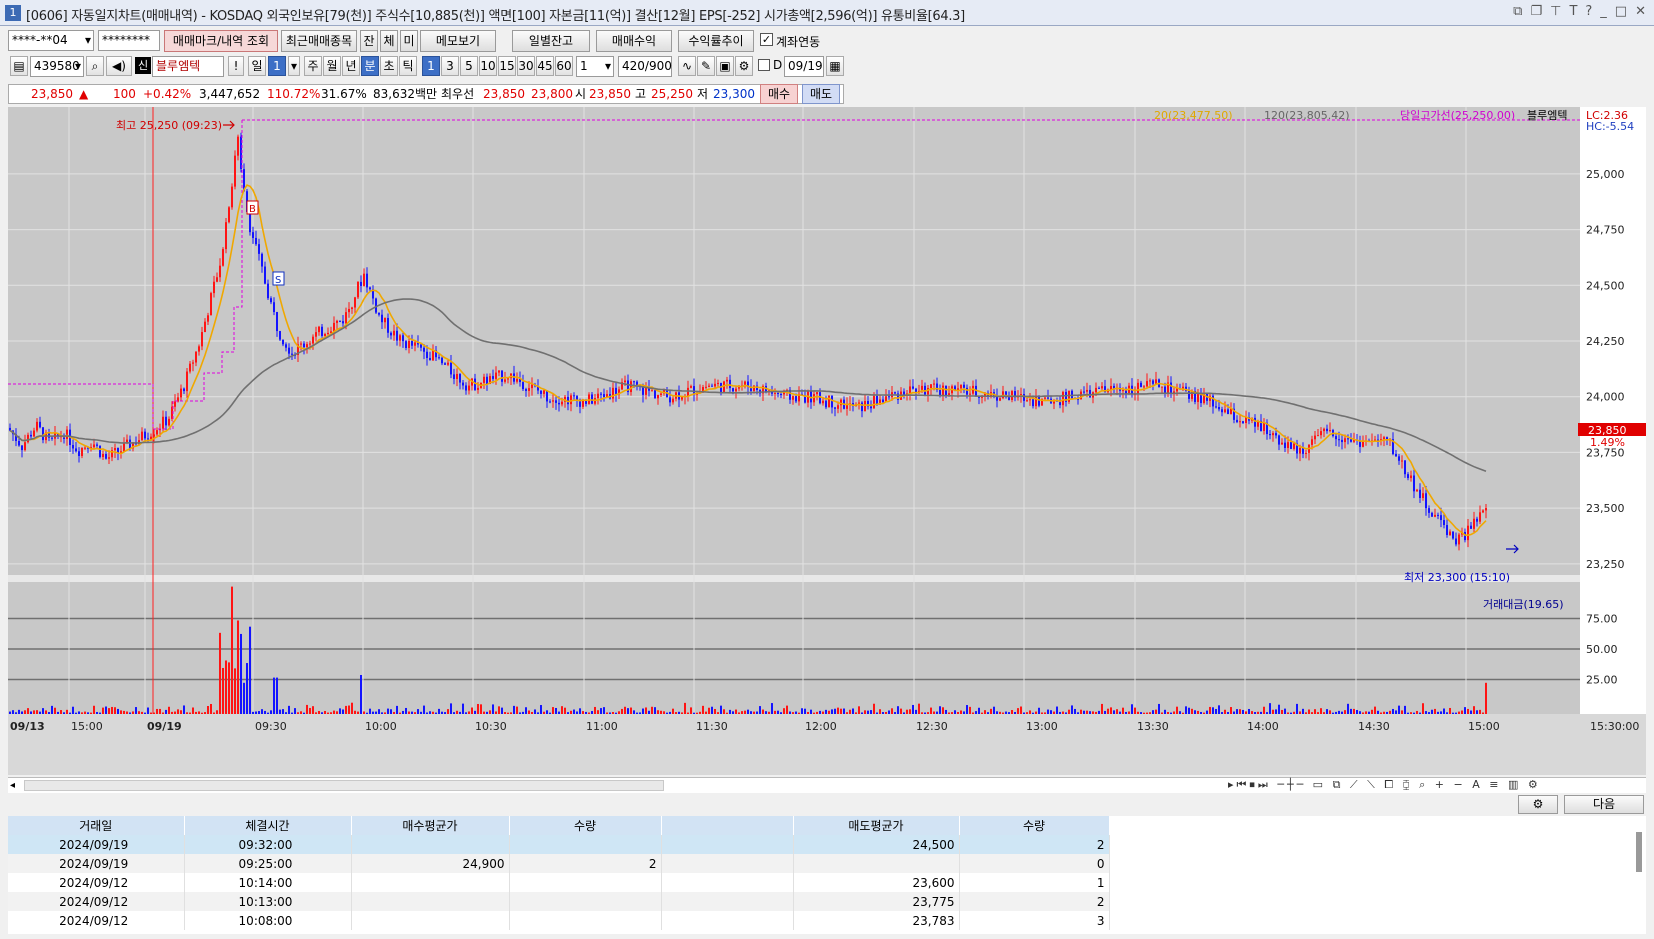  I want to click on save-icon: ▣, so click(725, 66).